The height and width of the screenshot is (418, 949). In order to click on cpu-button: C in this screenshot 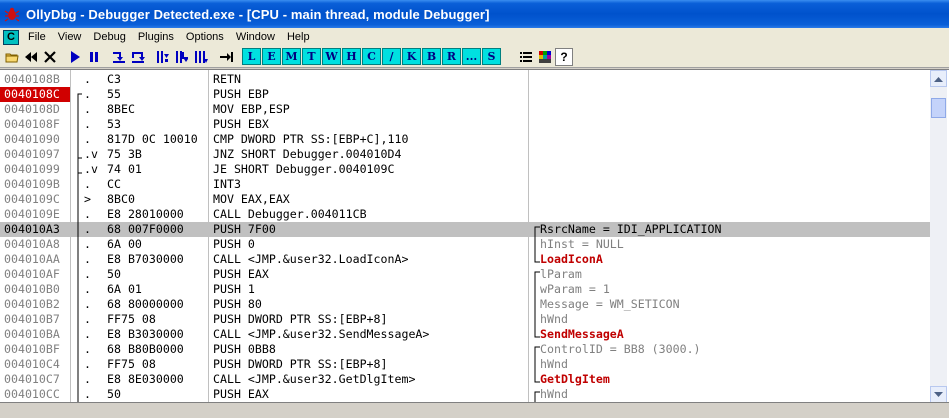, I will do `click(371, 56)`.